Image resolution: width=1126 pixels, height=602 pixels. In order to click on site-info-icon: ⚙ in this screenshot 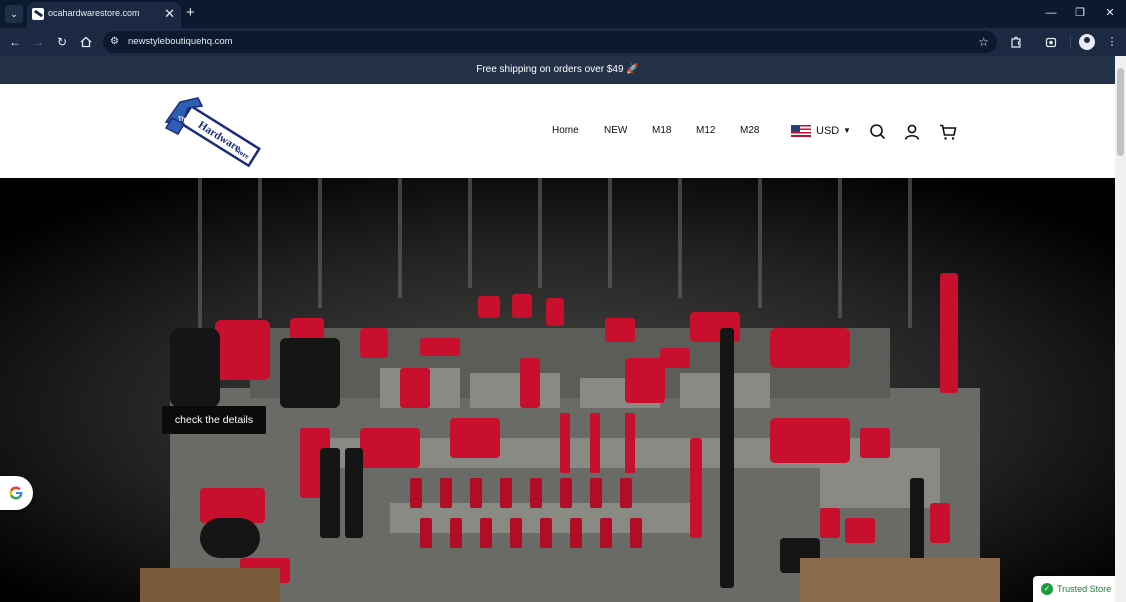, I will do `click(114, 42)`.